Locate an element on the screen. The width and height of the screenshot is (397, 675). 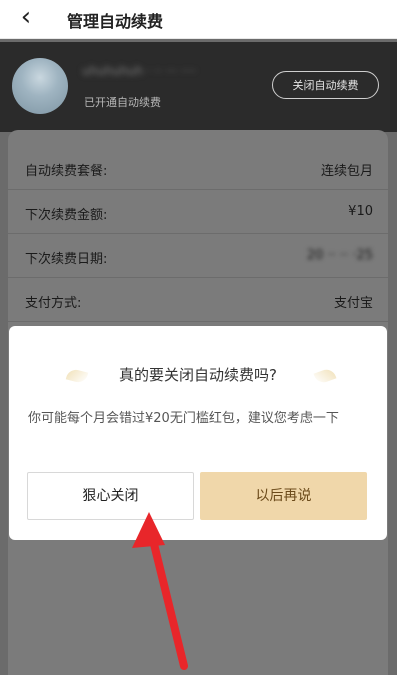
red-pointer-arrow-icon is located at coordinates (160, 591).